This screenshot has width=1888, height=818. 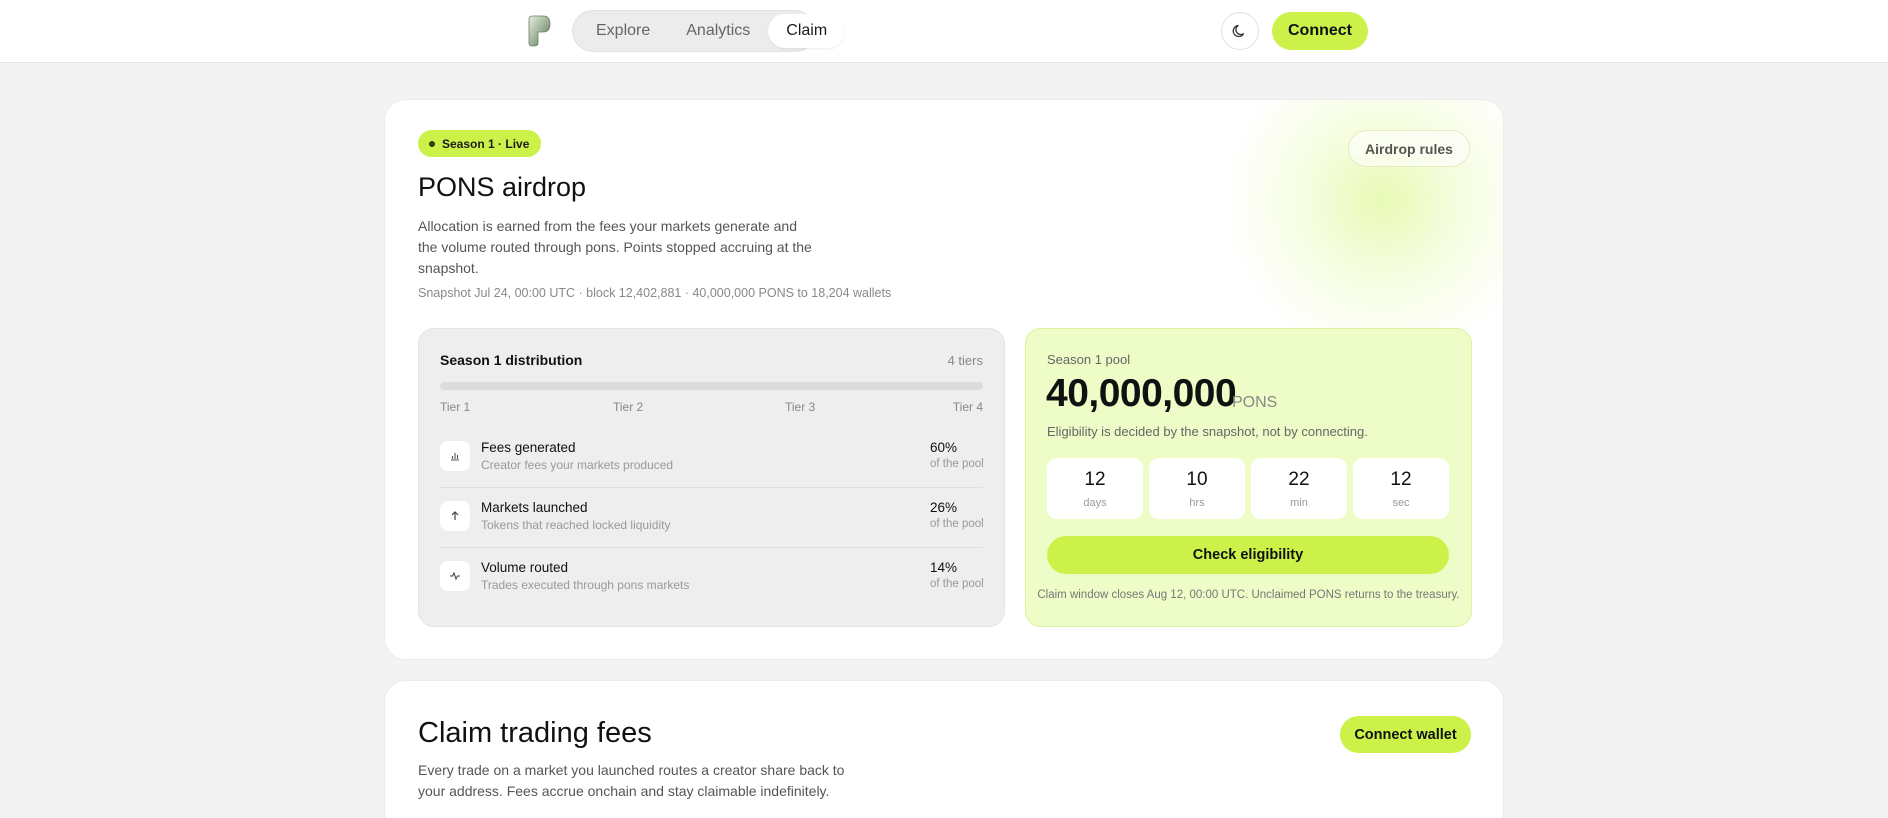 I want to click on theme-toggle-button, so click(x=1240, y=31).